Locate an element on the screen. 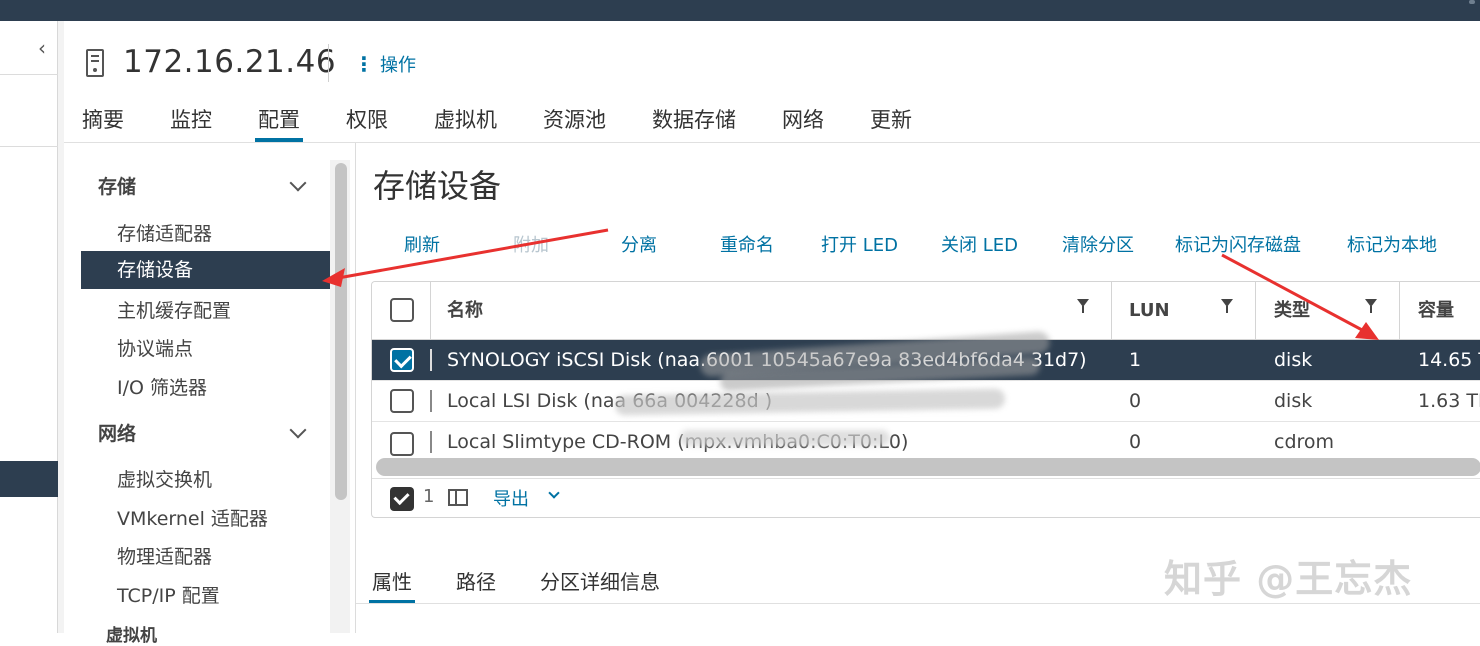 The height and width of the screenshot is (646, 1480). column-header-name: 名称 is located at coordinates (465, 311).